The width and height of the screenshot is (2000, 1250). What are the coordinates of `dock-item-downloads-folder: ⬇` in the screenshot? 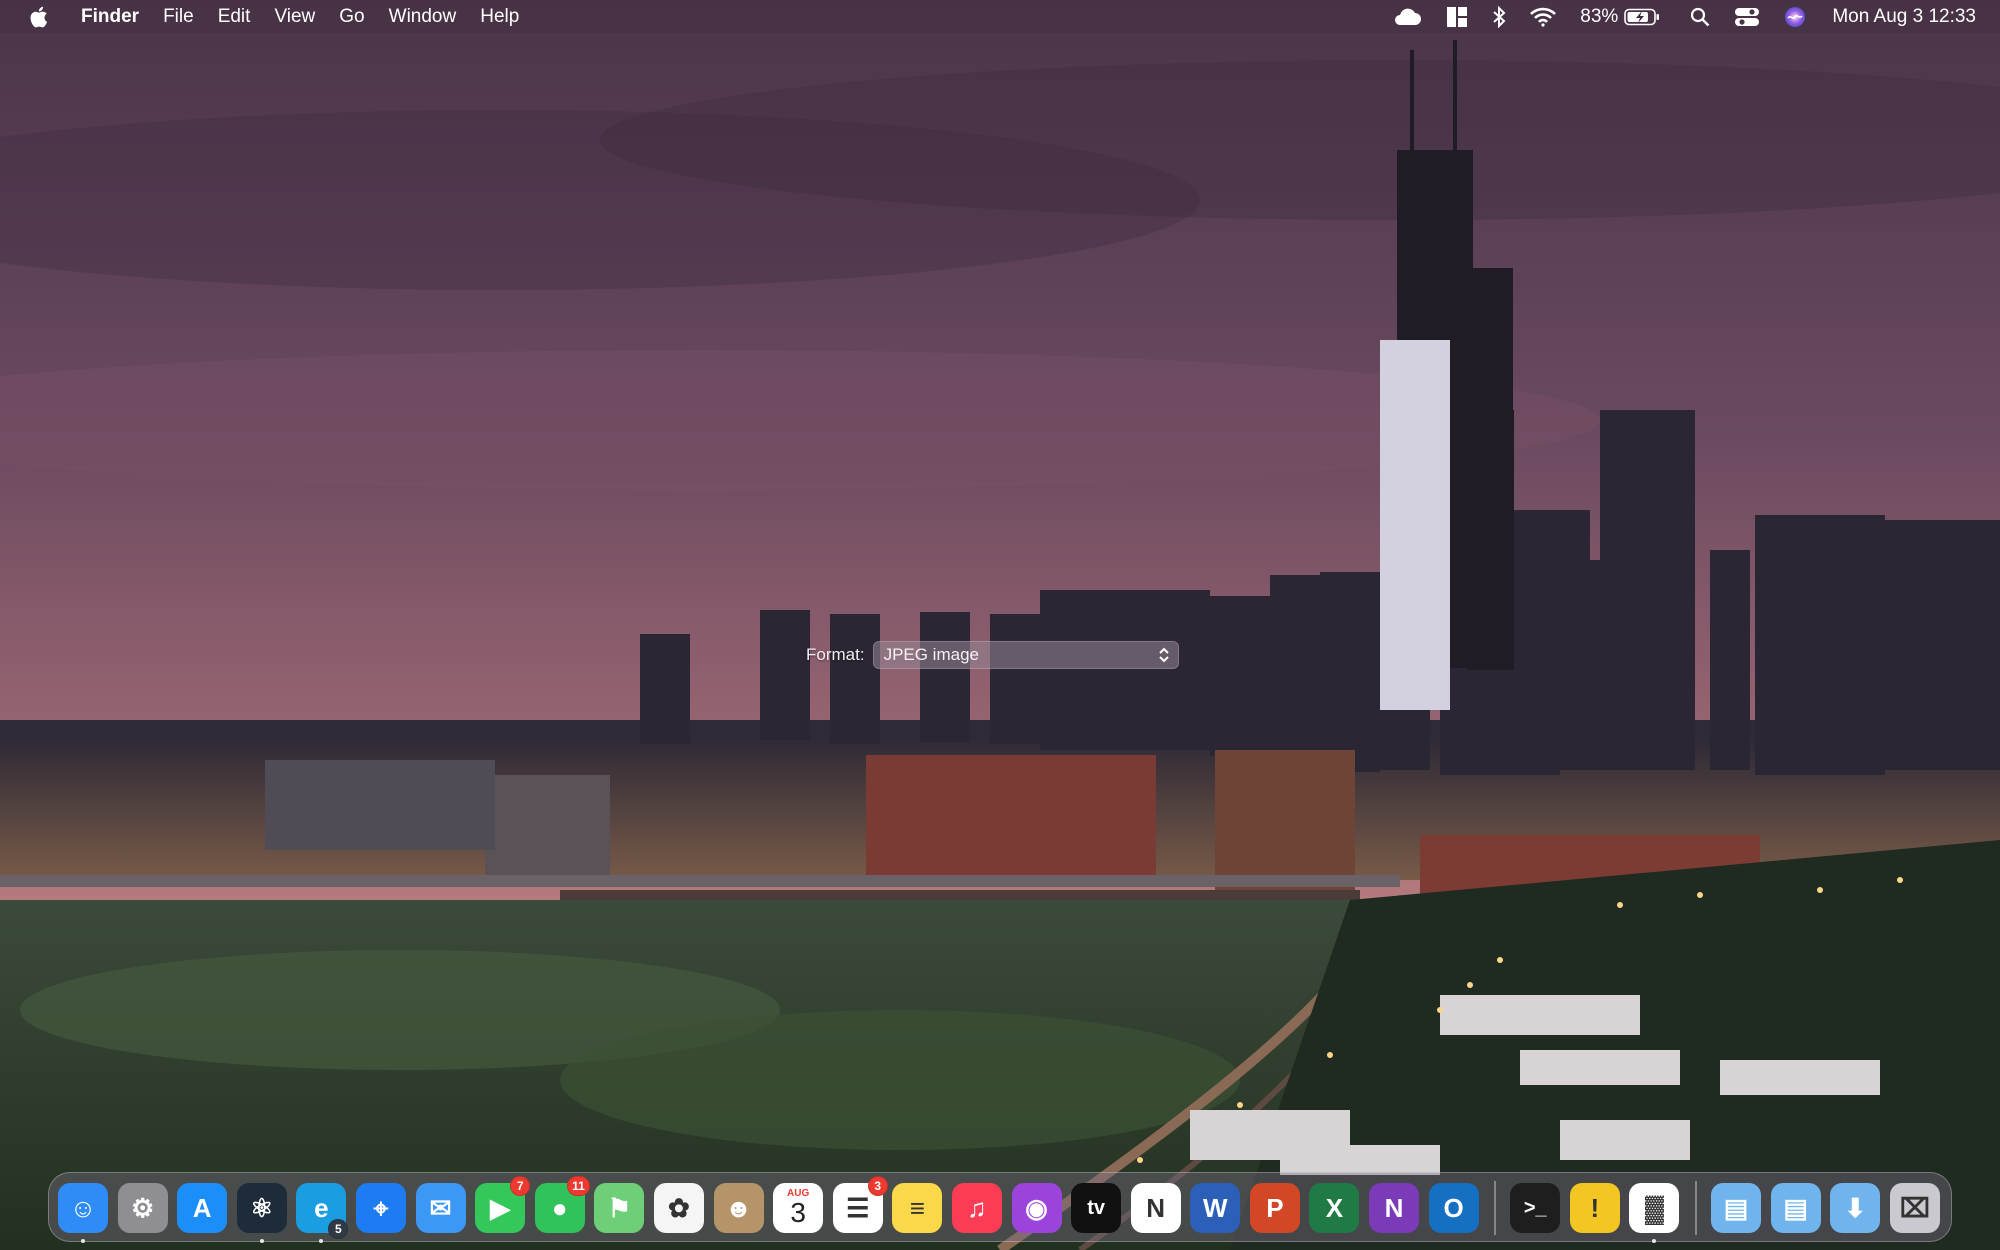 It's located at (1855, 1208).